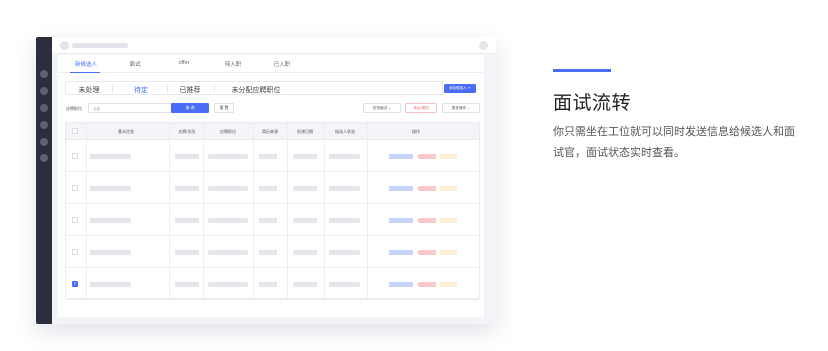  I want to click on window-title-placeholder, so click(100, 45).